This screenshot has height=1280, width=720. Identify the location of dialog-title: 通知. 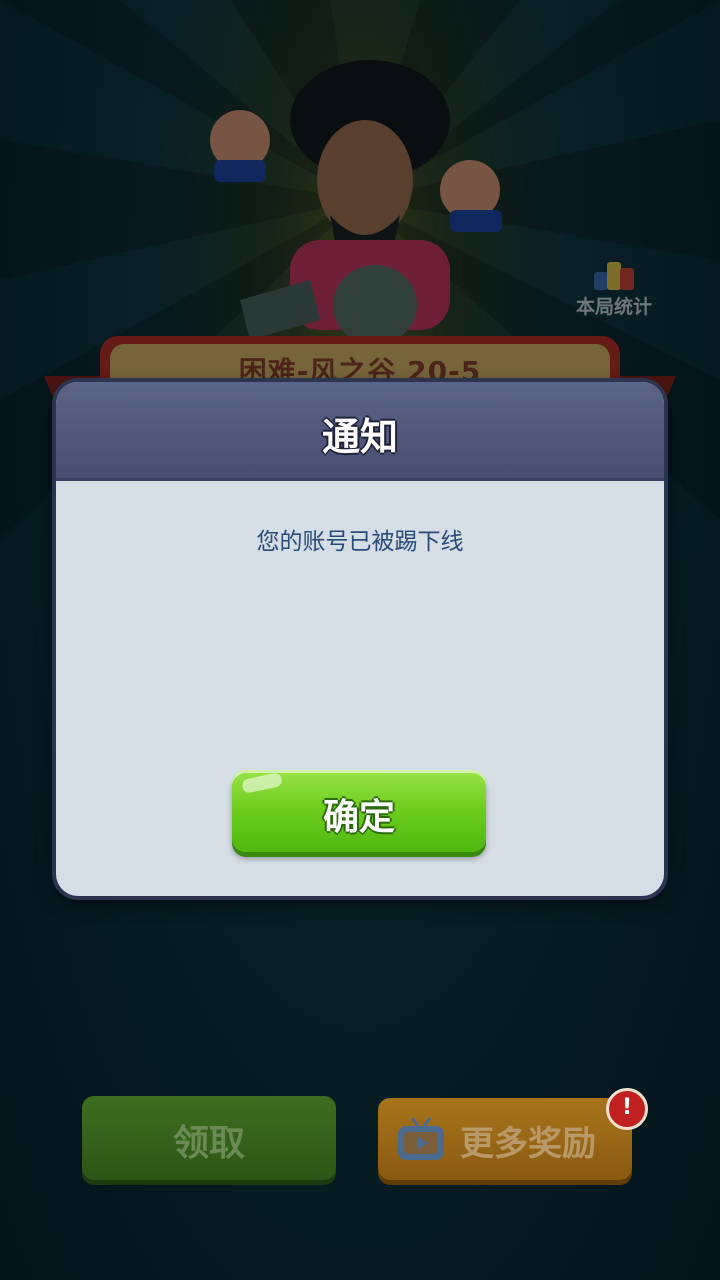
(359, 437).